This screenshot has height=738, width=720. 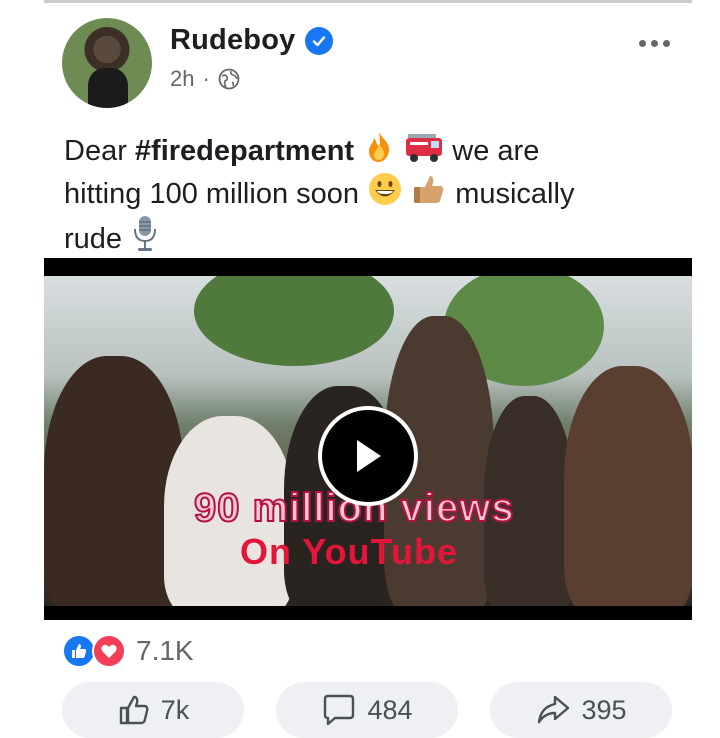 What do you see at coordinates (182, 79) in the screenshot?
I see `post-time: 2h` at bounding box center [182, 79].